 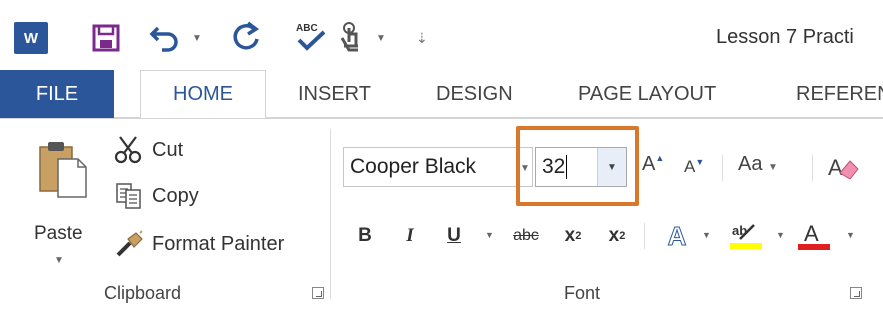 What do you see at coordinates (58, 233) in the screenshot?
I see `paste-label: Paste` at bounding box center [58, 233].